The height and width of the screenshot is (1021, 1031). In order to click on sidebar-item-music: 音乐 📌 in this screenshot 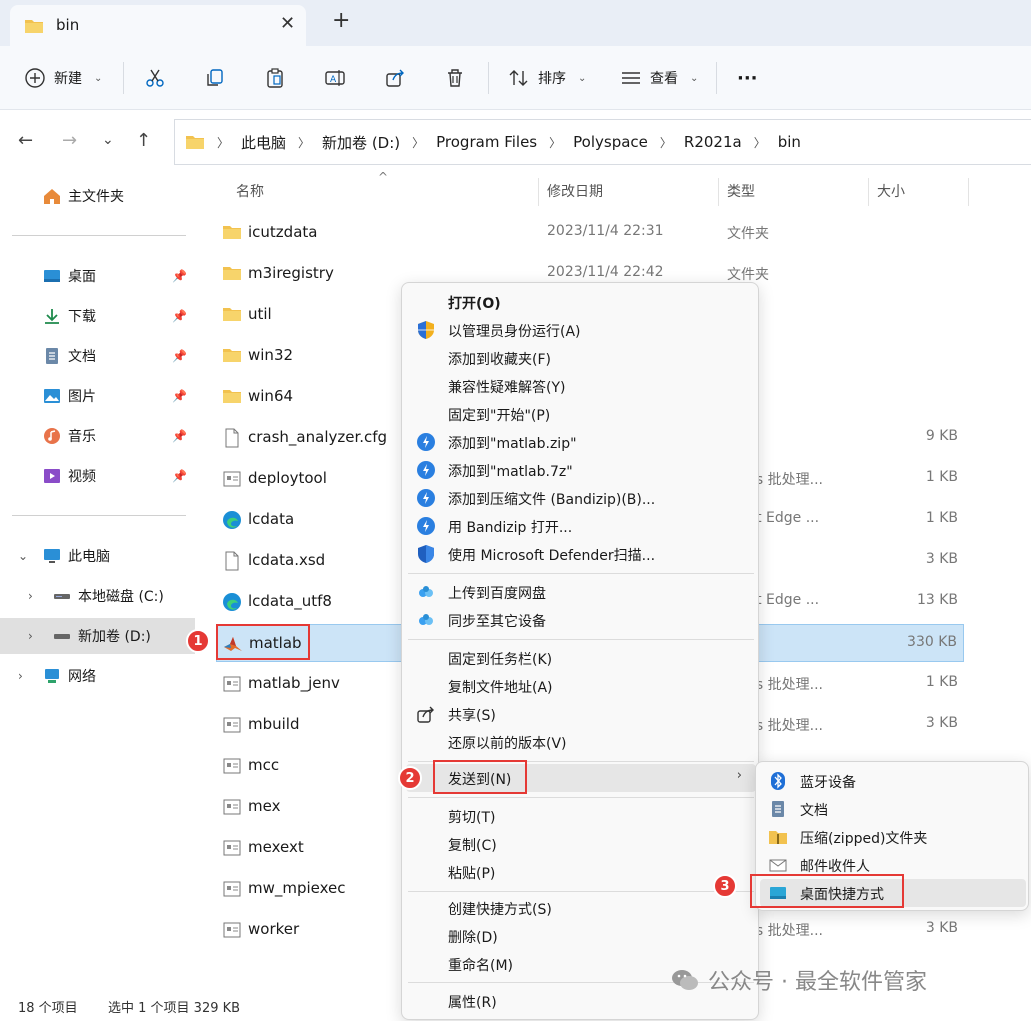, I will do `click(97, 436)`.